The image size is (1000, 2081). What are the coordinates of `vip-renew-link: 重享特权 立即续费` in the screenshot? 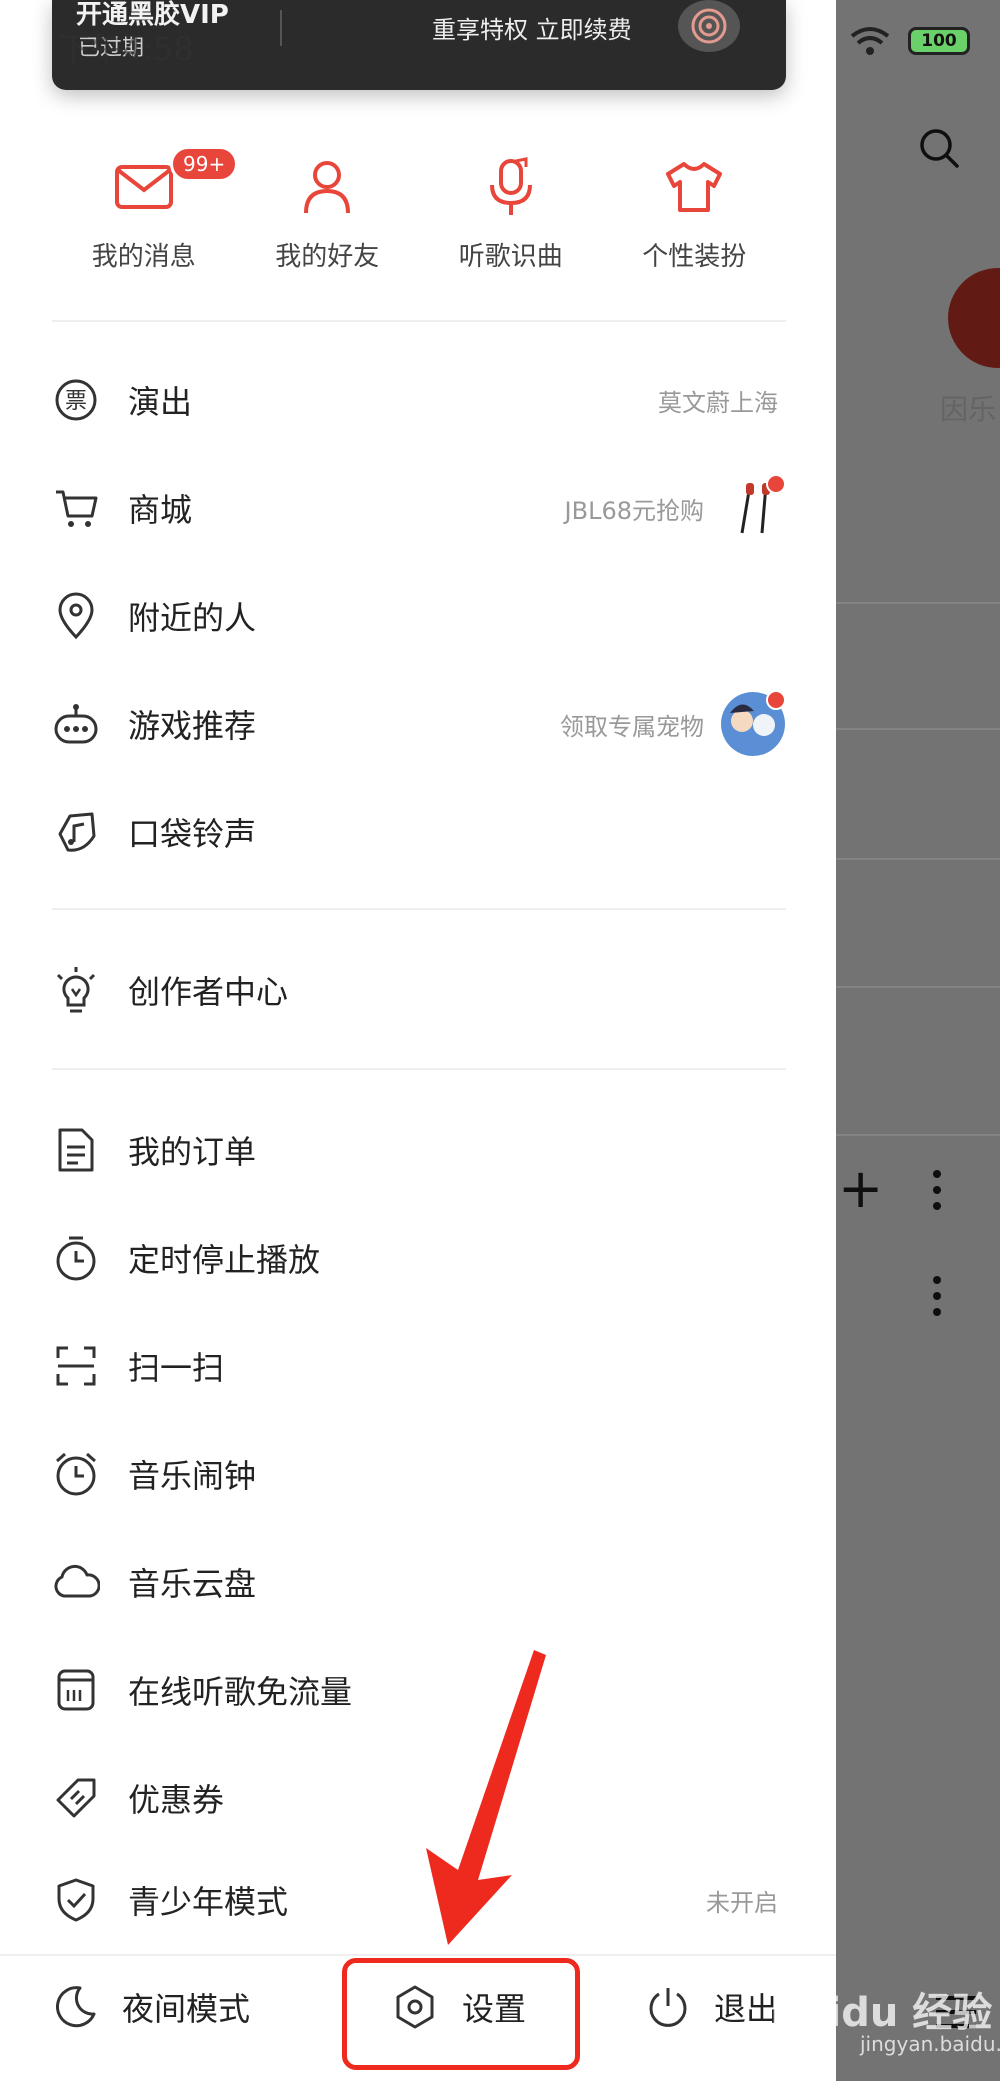 It's located at (532, 27).